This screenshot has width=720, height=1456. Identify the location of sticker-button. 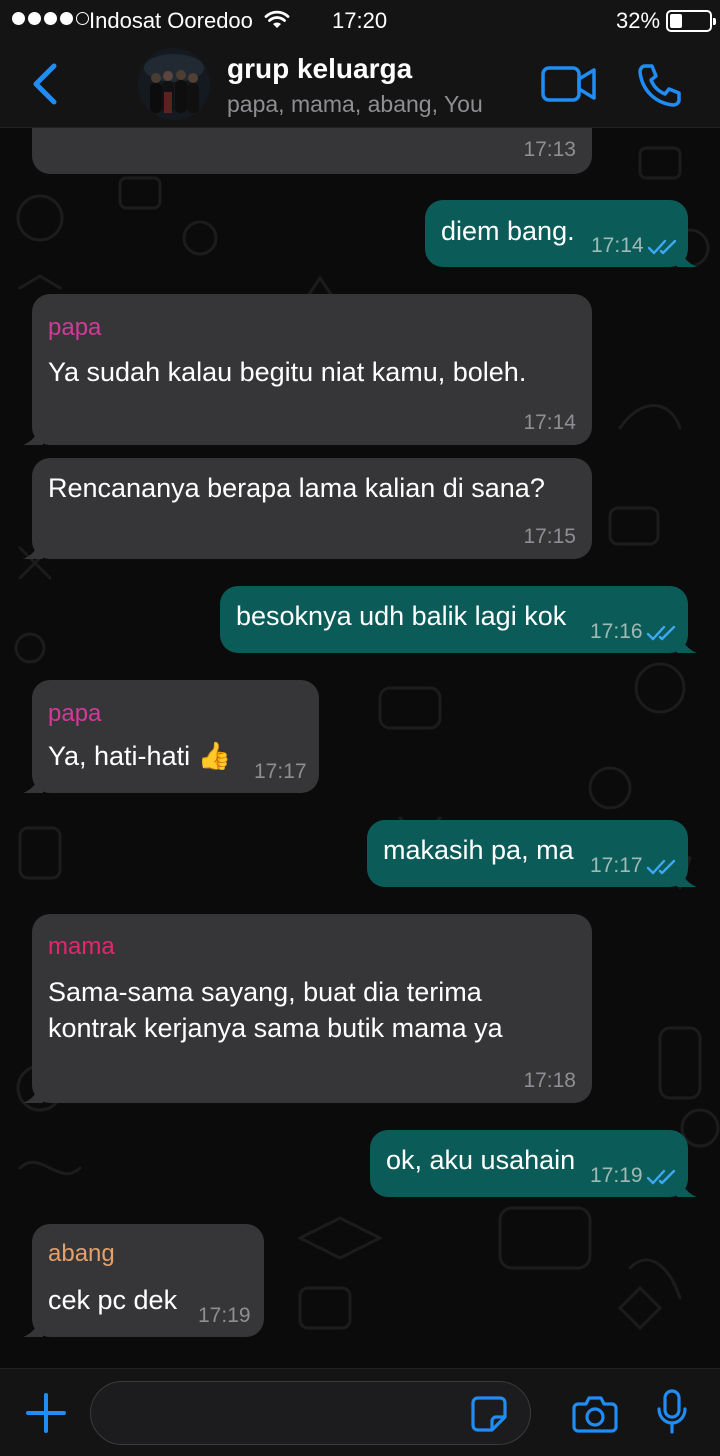
(489, 1416).